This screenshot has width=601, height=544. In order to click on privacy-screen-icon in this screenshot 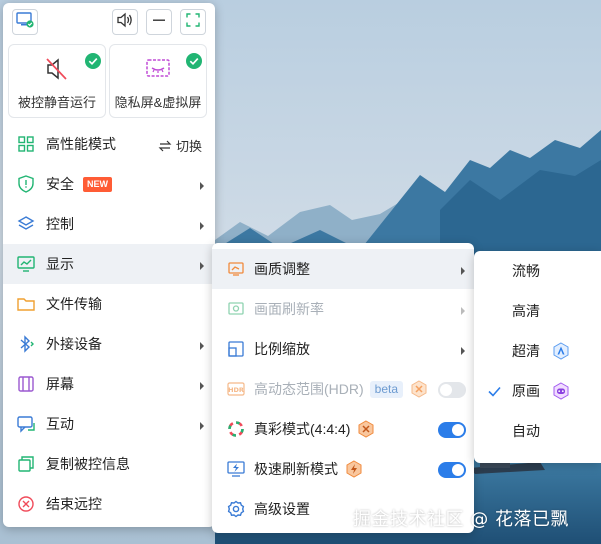, I will do `click(158, 71)`.